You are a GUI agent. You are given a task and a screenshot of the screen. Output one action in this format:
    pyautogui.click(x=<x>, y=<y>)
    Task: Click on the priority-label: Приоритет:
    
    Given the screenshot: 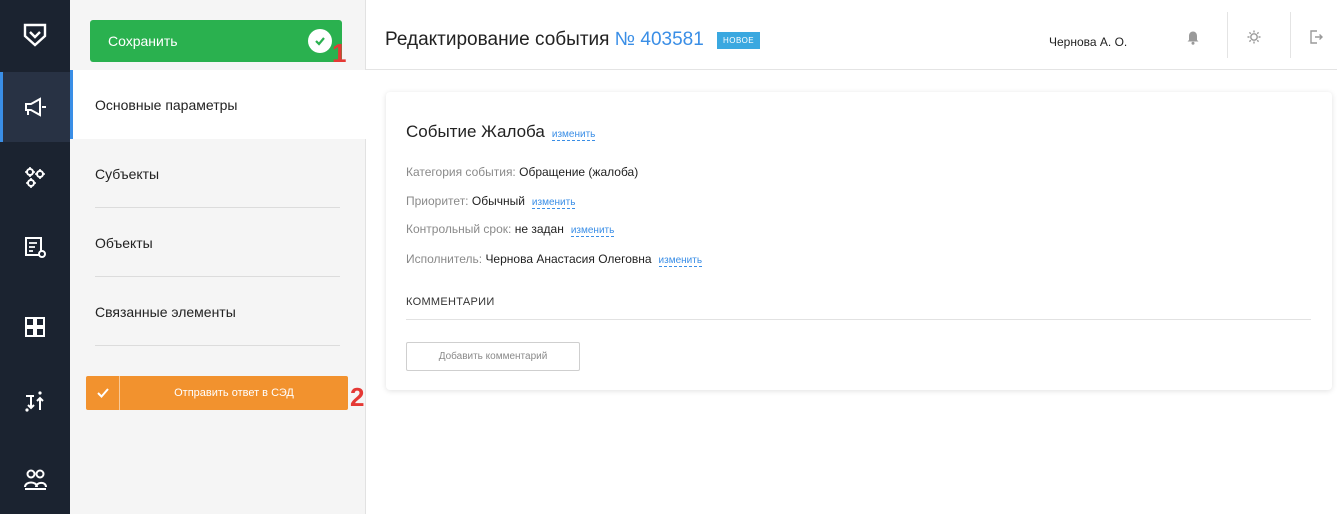 What is the action you would take?
    pyautogui.click(x=437, y=201)
    